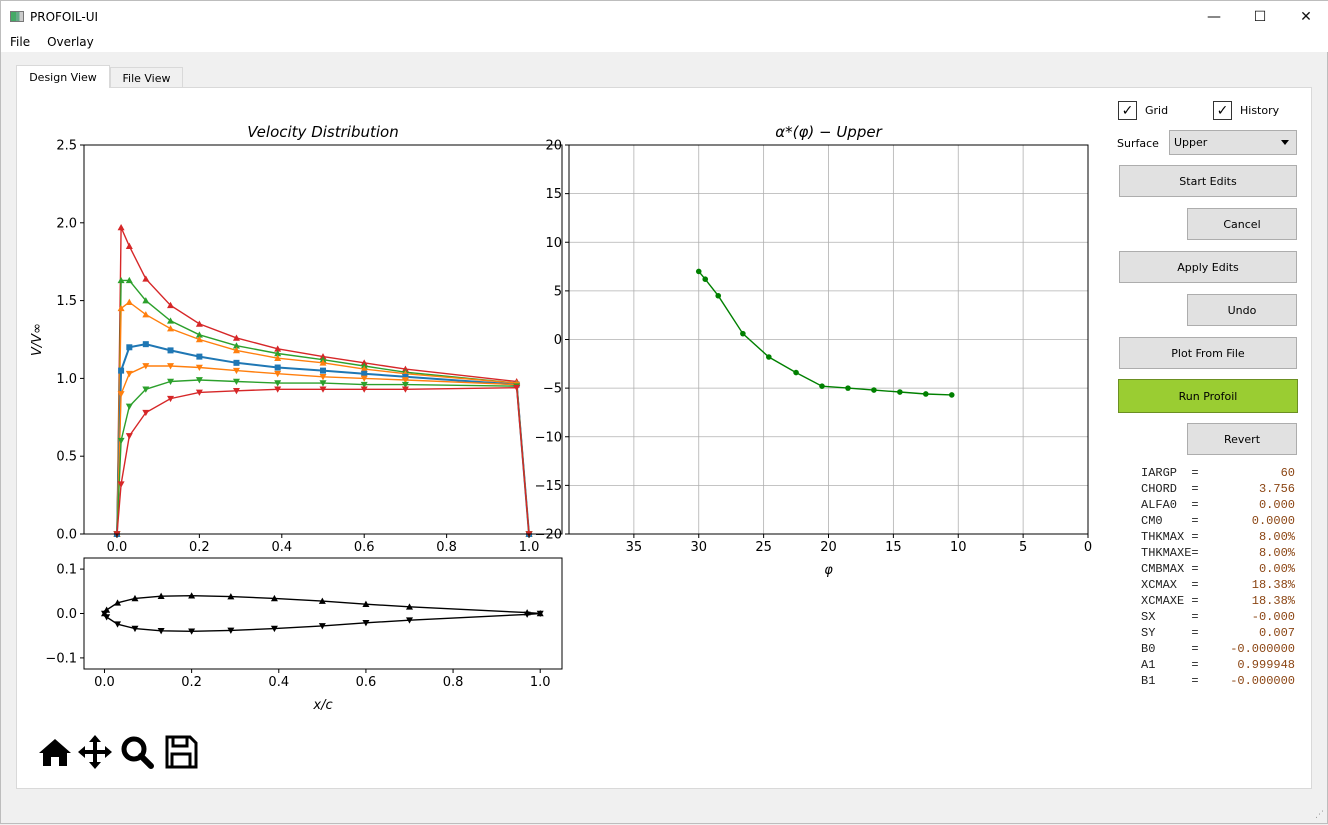 This screenshot has width=1328, height=825. What do you see at coordinates (191, 682) in the screenshot?
I see `x-tick-label: 0.2` at bounding box center [191, 682].